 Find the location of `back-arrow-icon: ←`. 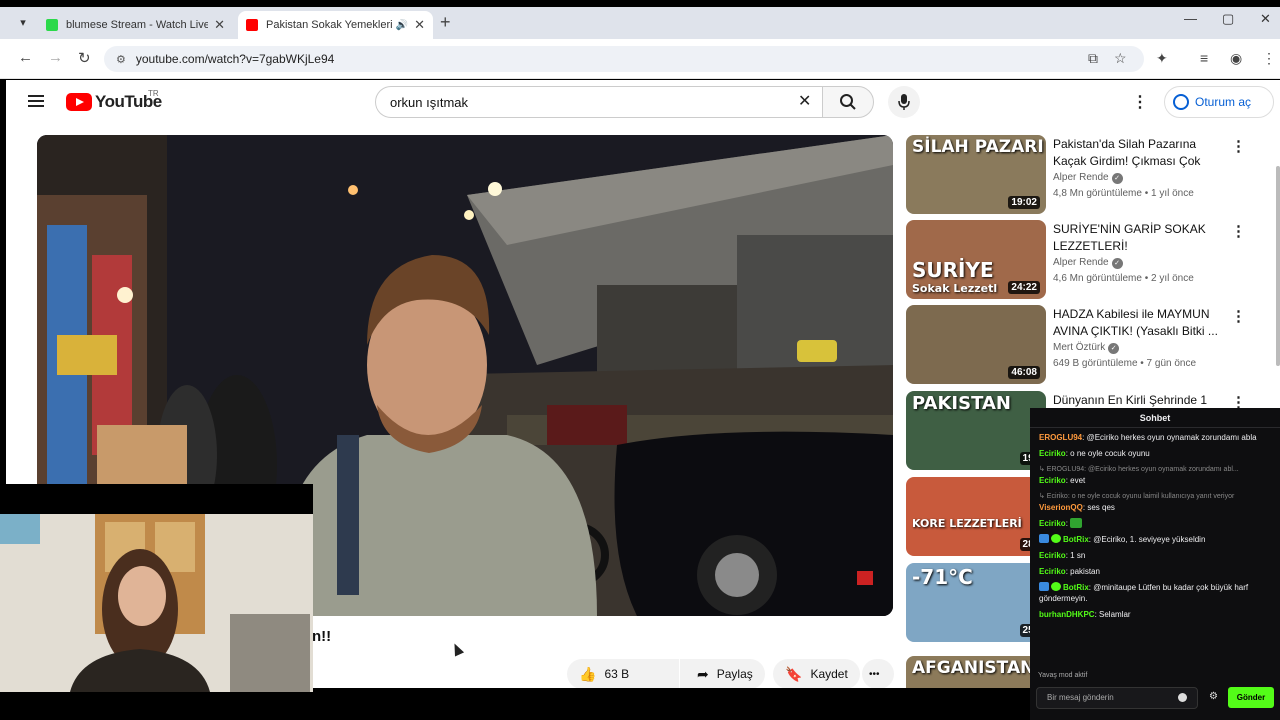

back-arrow-icon: ← is located at coordinates (25, 57).